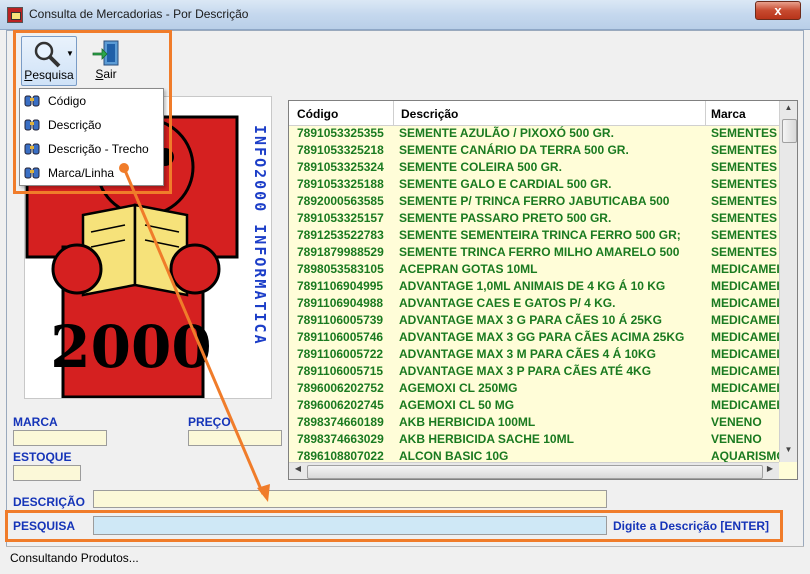 The width and height of the screenshot is (810, 574). Describe the element at coordinates (340, 354) in the screenshot. I see `cell-code: 7891106005722` at that location.